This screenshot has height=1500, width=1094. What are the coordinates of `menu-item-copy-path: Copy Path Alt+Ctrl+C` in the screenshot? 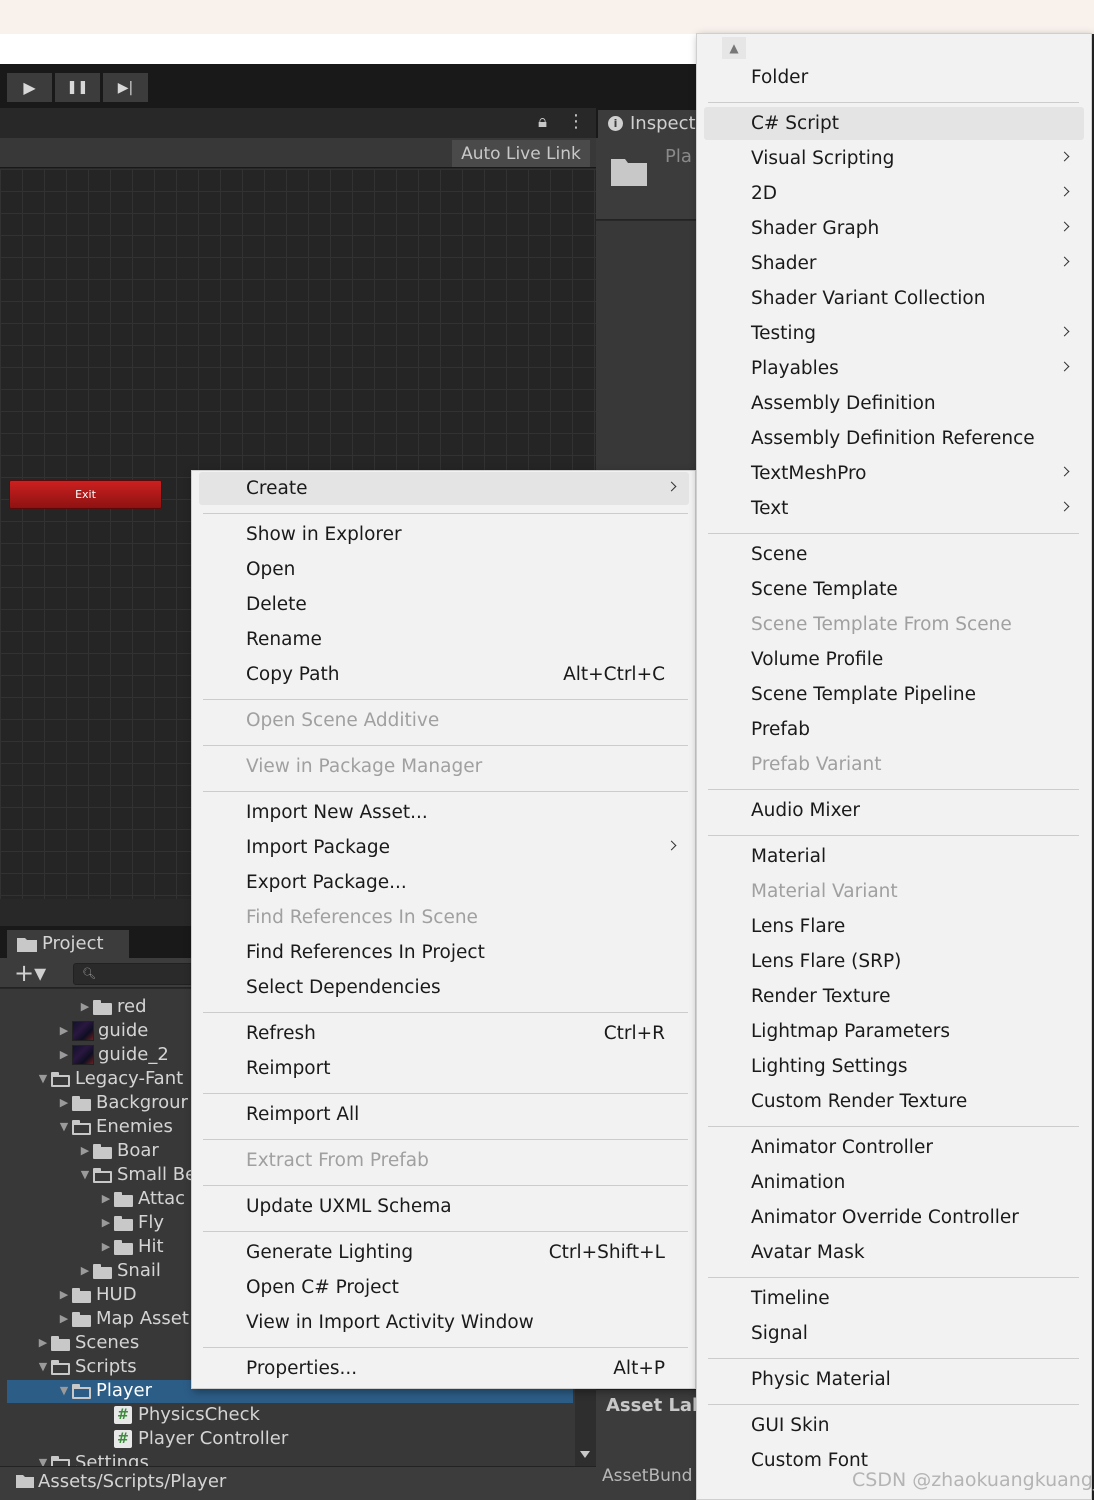 It's located at (444, 674).